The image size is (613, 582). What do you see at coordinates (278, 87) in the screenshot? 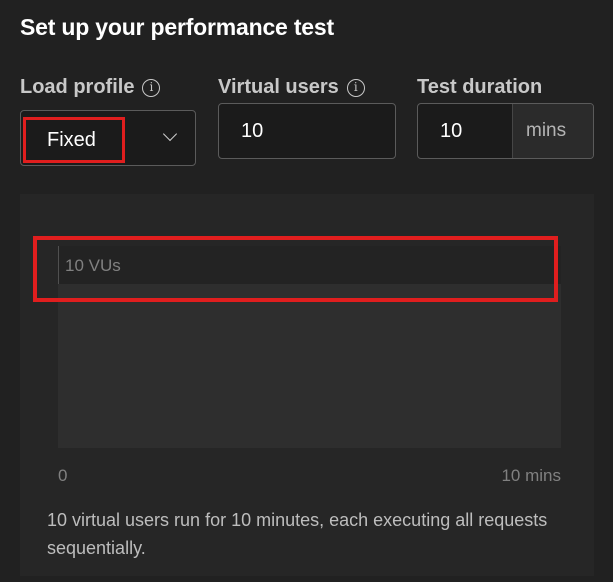
I see `virtual-users-label: Virtual users` at bounding box center [278, 87].